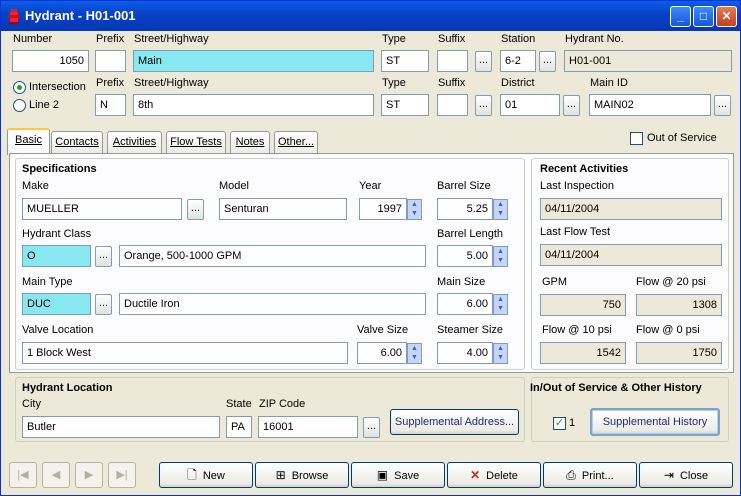  I want to click on hydrant-no-label: Hydrant No., so click(594, 39).